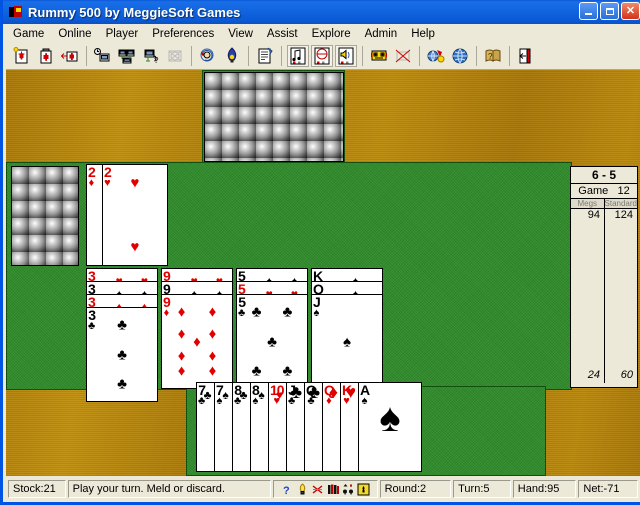 The height and width of the screenshot is (505, 640). What do you see at coordinates (365, 394) in the screenshot?
I see `card-corner: A ♠` at bounding box center [365, 394].